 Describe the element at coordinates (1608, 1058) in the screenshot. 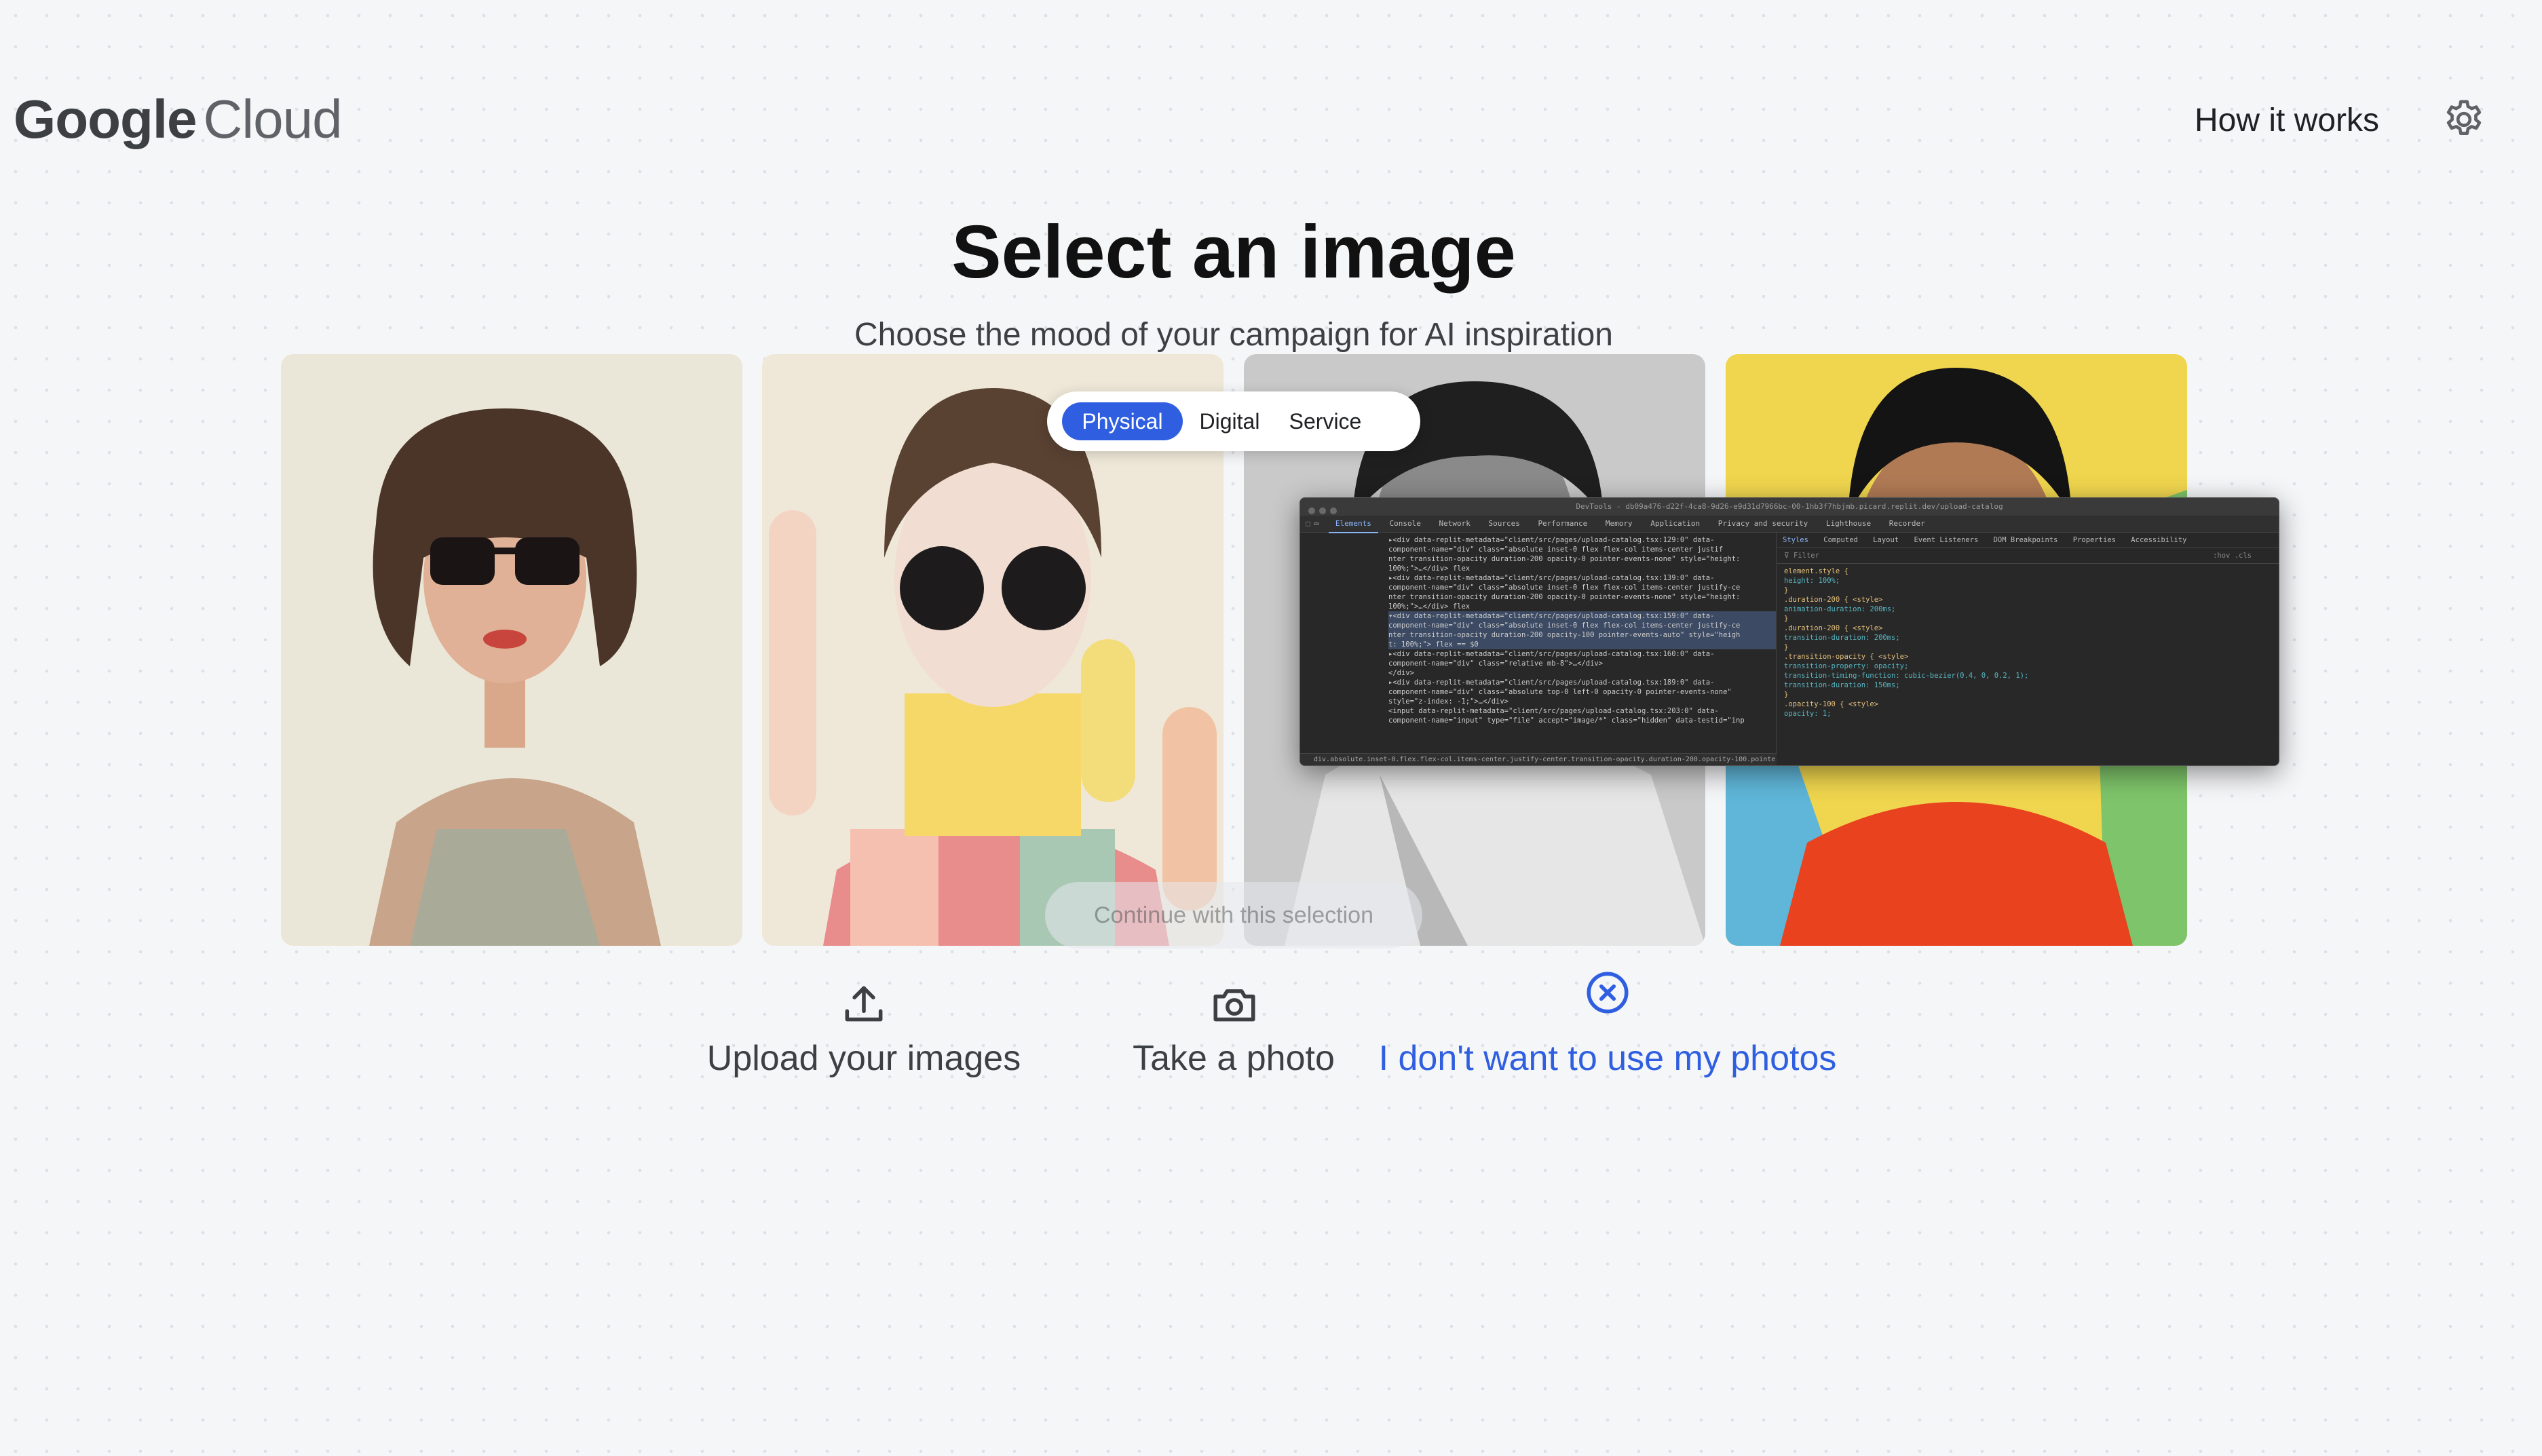

I see `skip-photos-link: I don't want to use my photos` at that location.